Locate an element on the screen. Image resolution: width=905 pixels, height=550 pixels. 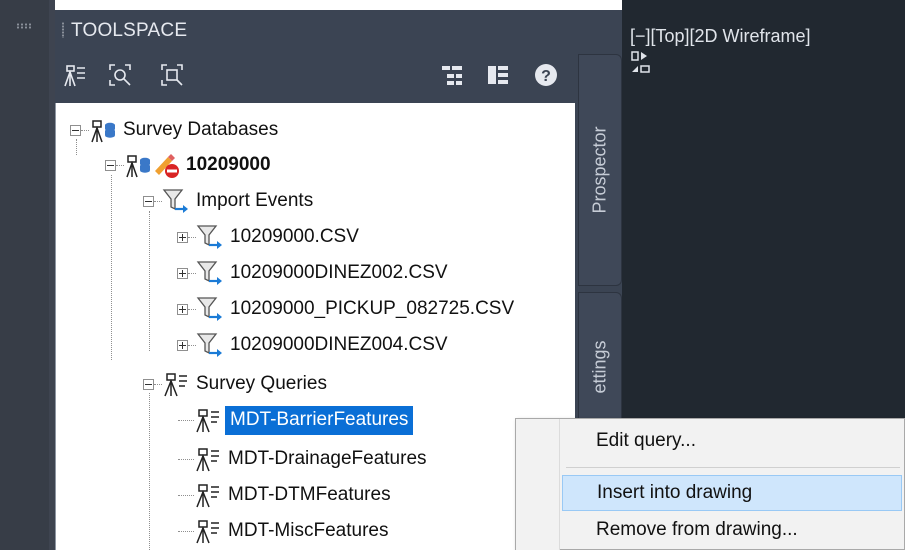
menu-icon-gutter is located at coordinates (538, 484).